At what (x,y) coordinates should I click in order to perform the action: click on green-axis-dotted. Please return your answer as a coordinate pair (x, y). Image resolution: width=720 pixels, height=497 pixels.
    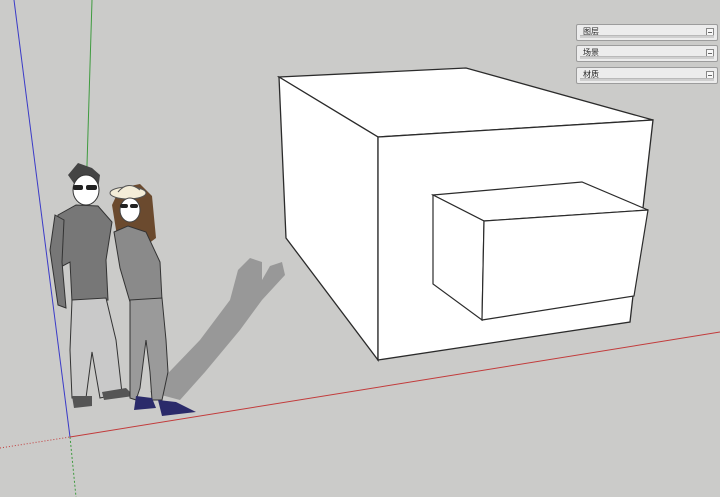
    Looking at the image, I should click on (73, 466).